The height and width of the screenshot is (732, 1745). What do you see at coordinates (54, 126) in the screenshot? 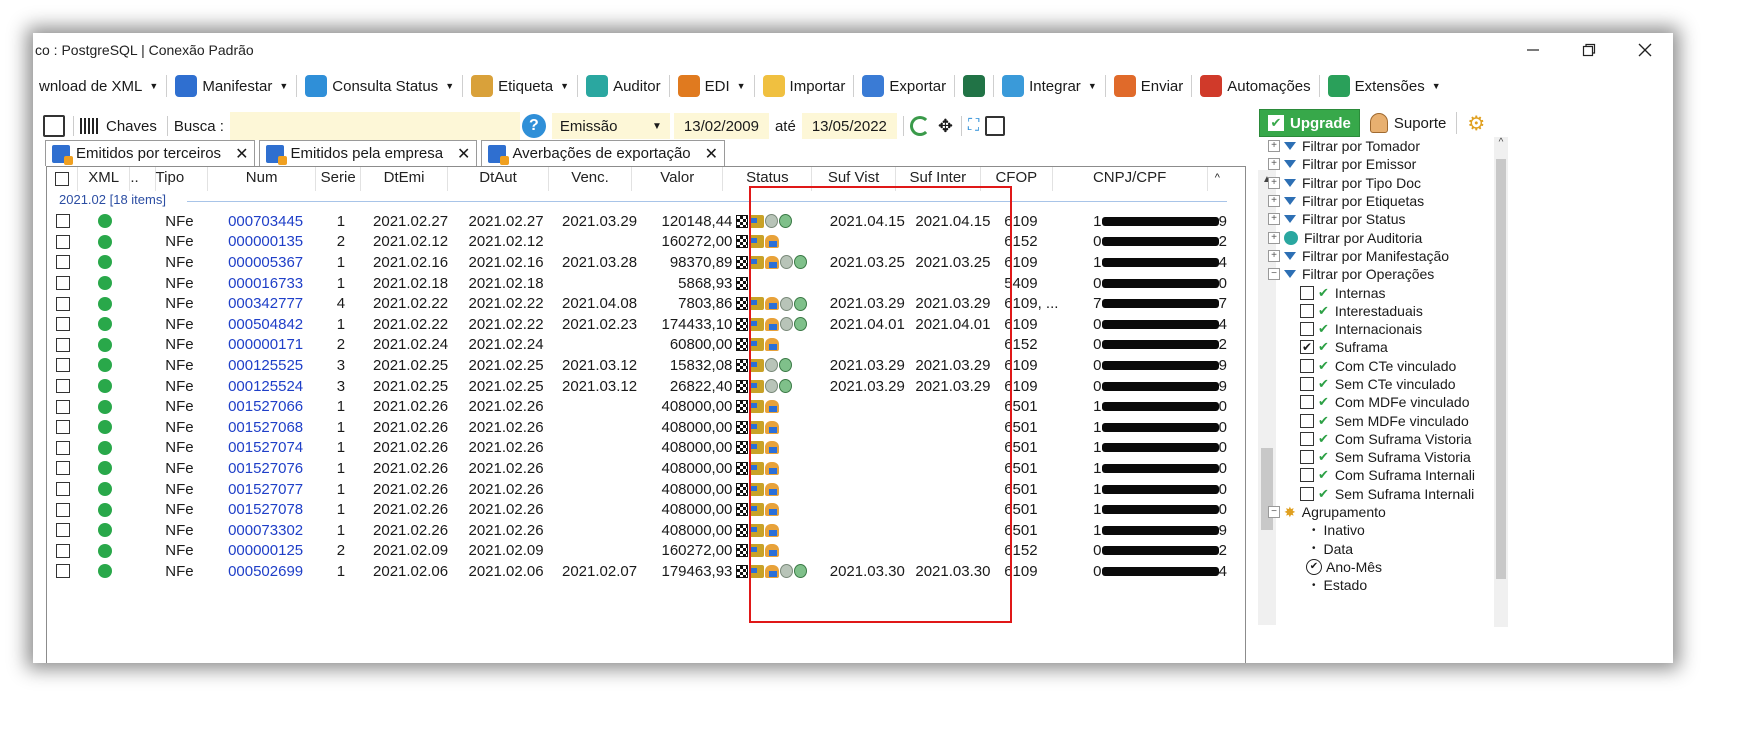
I see `doc-list-icon` at bounding box center [54, 126].